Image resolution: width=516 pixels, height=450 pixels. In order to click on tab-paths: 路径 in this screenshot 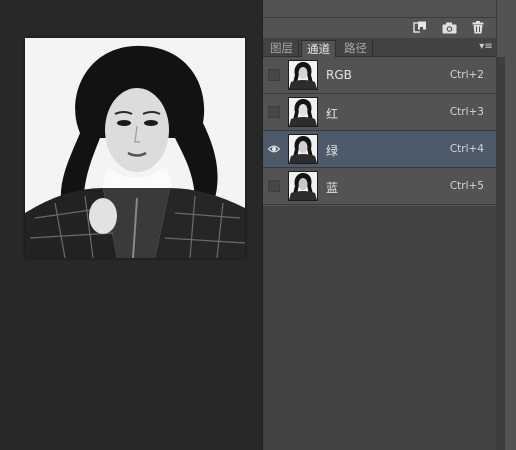, I will do `click(356, 48)`.